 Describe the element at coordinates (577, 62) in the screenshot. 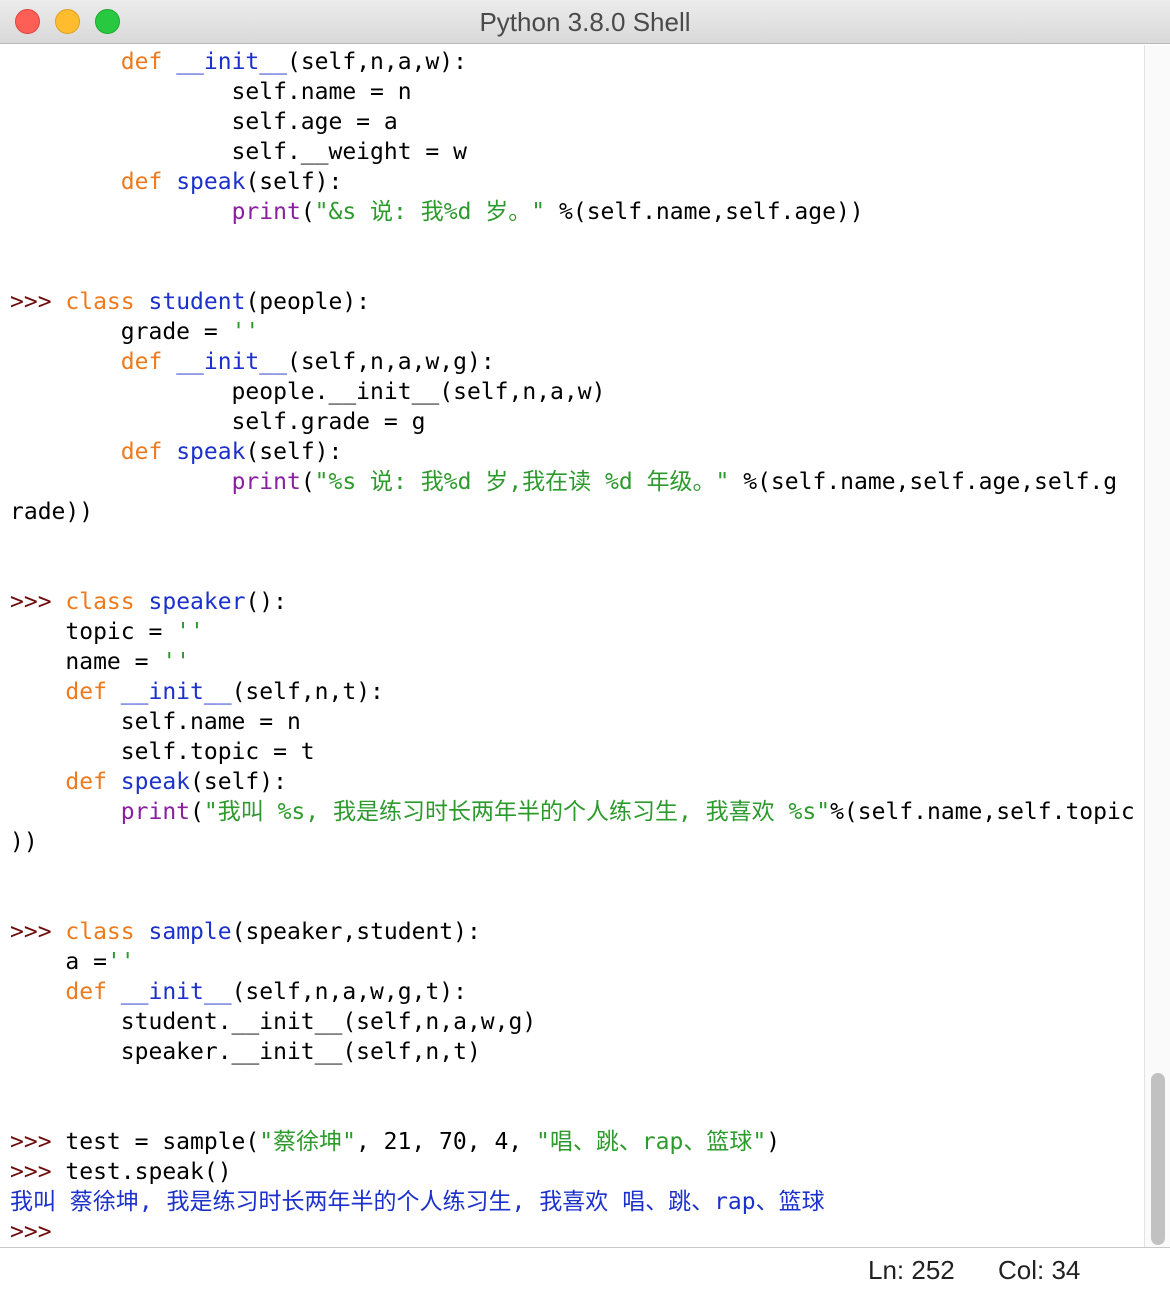

I see `shell-line: def __init__(self,n,a,w):` at that location.